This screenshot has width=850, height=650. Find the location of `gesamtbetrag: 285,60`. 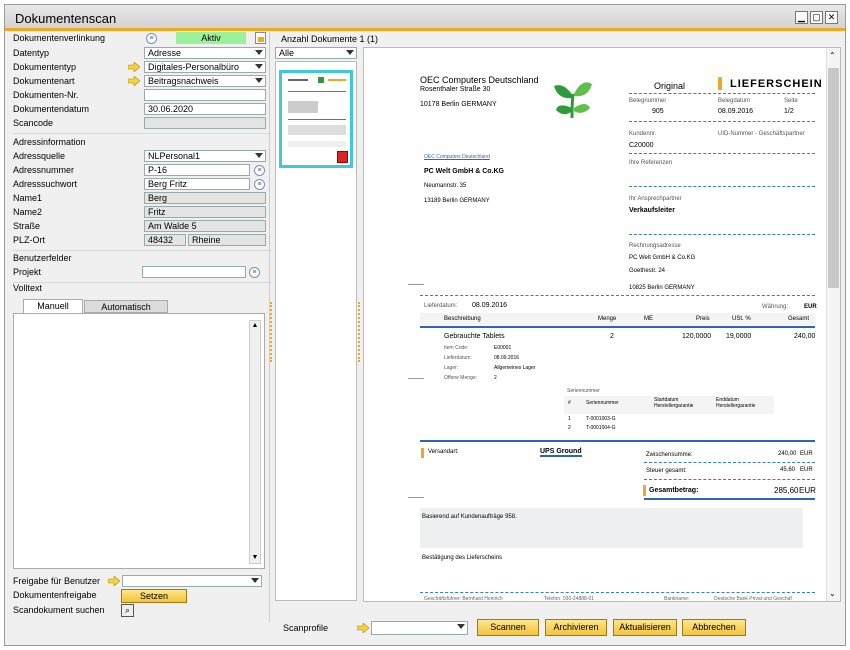

gesamtbetrag: 285,60 is located at coordinates (786, 490).